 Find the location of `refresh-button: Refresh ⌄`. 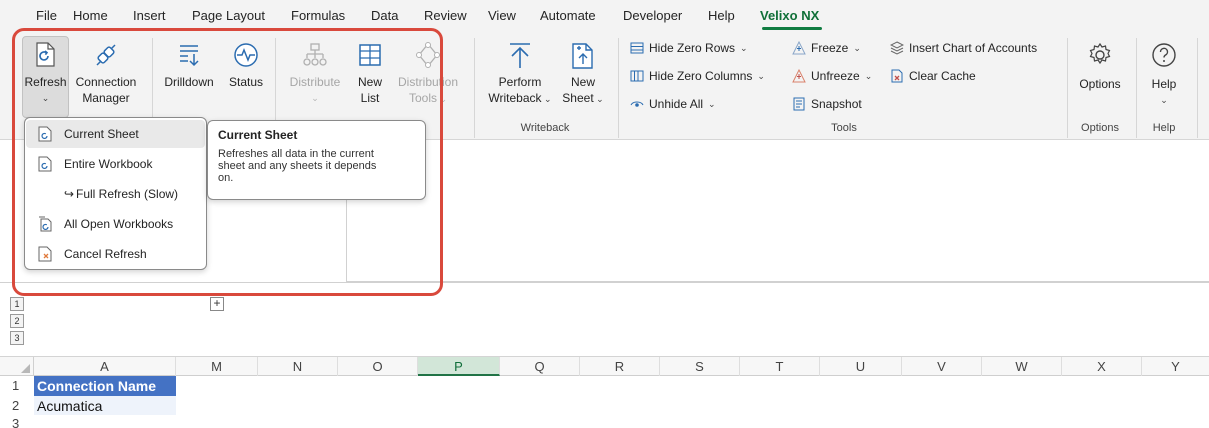

refresh-button: Refresh ⌄ is located at coordinates (45, 74).